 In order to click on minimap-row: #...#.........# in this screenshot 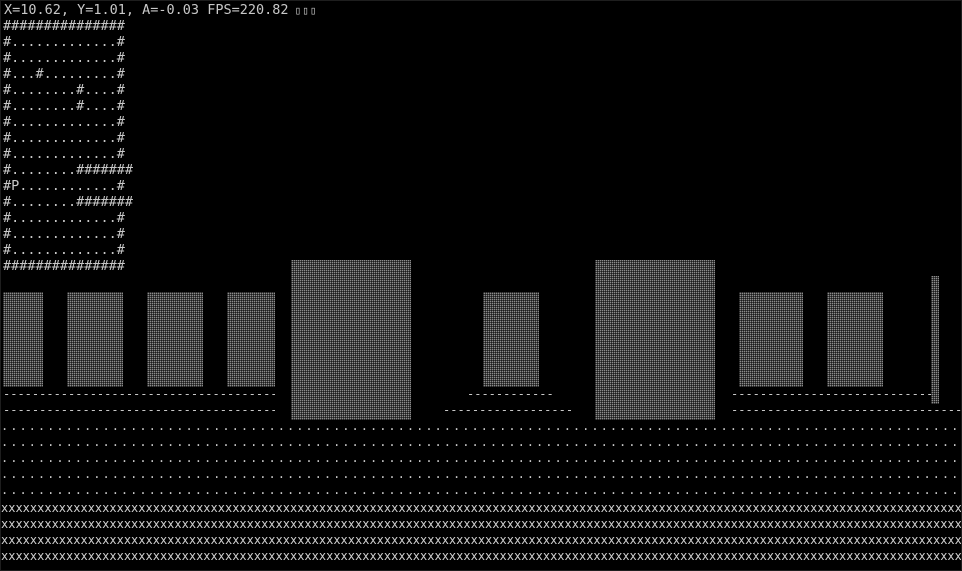, I will do `click(64, 74)`.